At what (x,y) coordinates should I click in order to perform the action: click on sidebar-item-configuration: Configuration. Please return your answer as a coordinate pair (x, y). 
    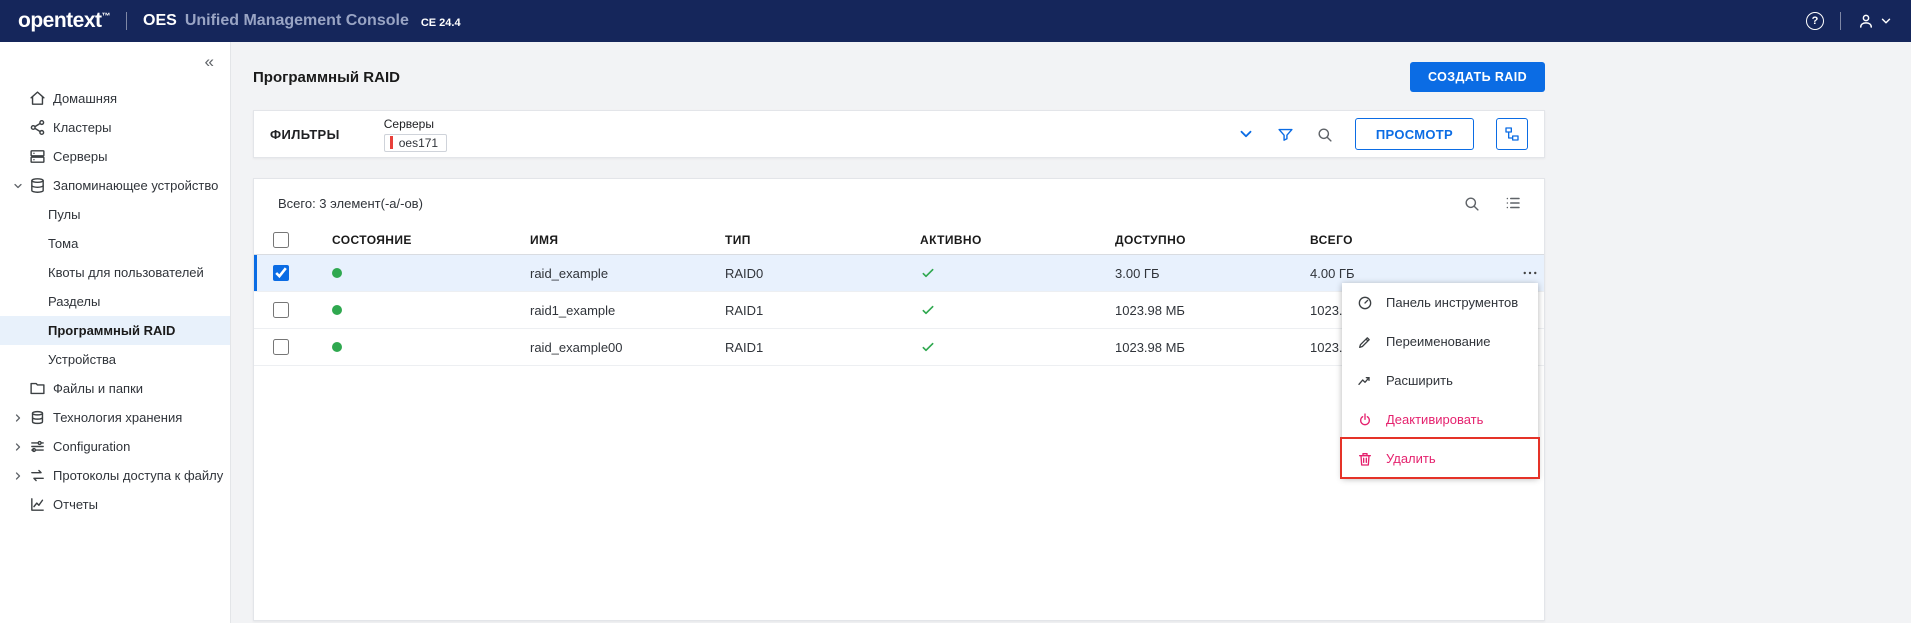
    Looking at the image, I should click on (115, 446).